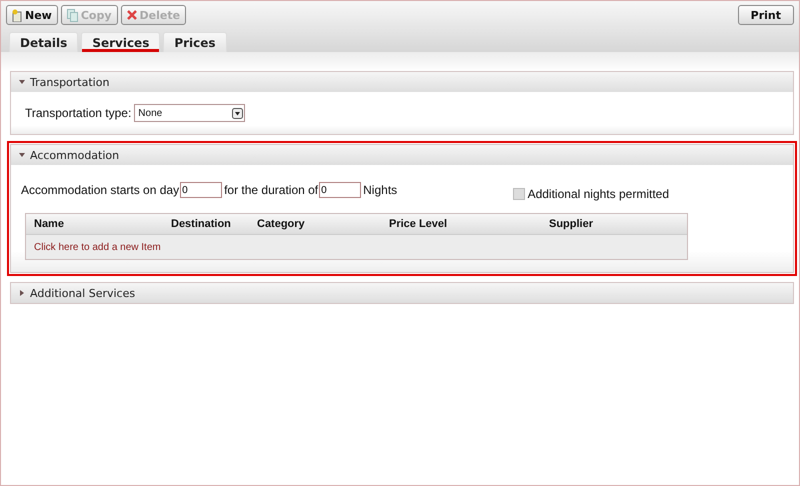 This screenshot has width=800, height=486. Describe the element at coordinates (131, 15) in the screenshot. I see `delete-x-icon` at that location.